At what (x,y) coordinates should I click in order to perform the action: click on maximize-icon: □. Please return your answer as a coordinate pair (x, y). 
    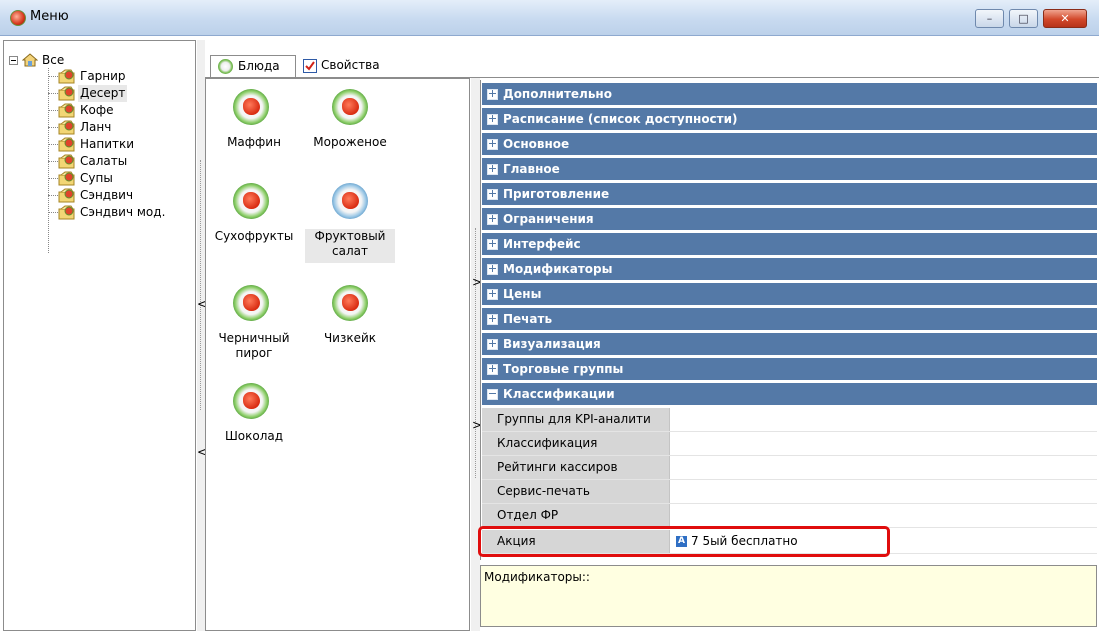
    Looking at the image, I should click on (1023, 18).